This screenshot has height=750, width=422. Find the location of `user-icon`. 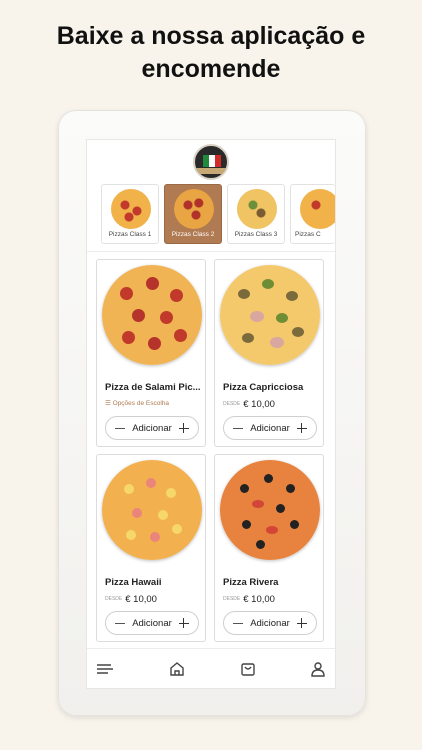

user-icon is located at coordinates (318, 669).